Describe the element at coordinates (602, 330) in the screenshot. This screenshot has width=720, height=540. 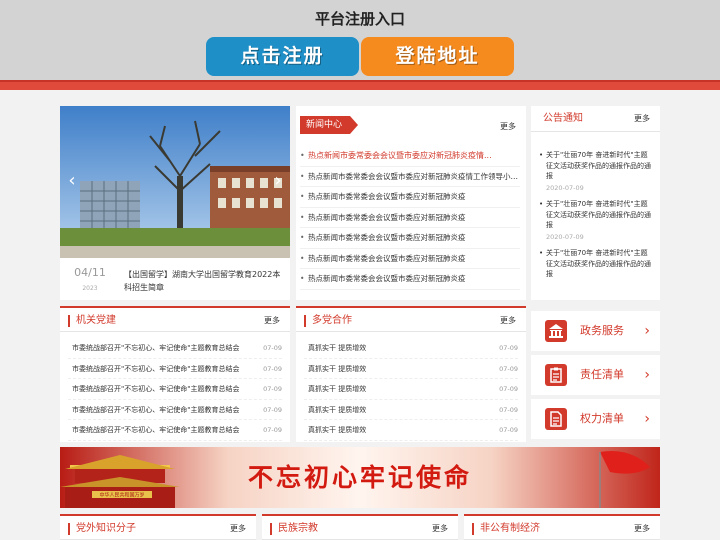
I see `service-label: 政务服务` at that location.